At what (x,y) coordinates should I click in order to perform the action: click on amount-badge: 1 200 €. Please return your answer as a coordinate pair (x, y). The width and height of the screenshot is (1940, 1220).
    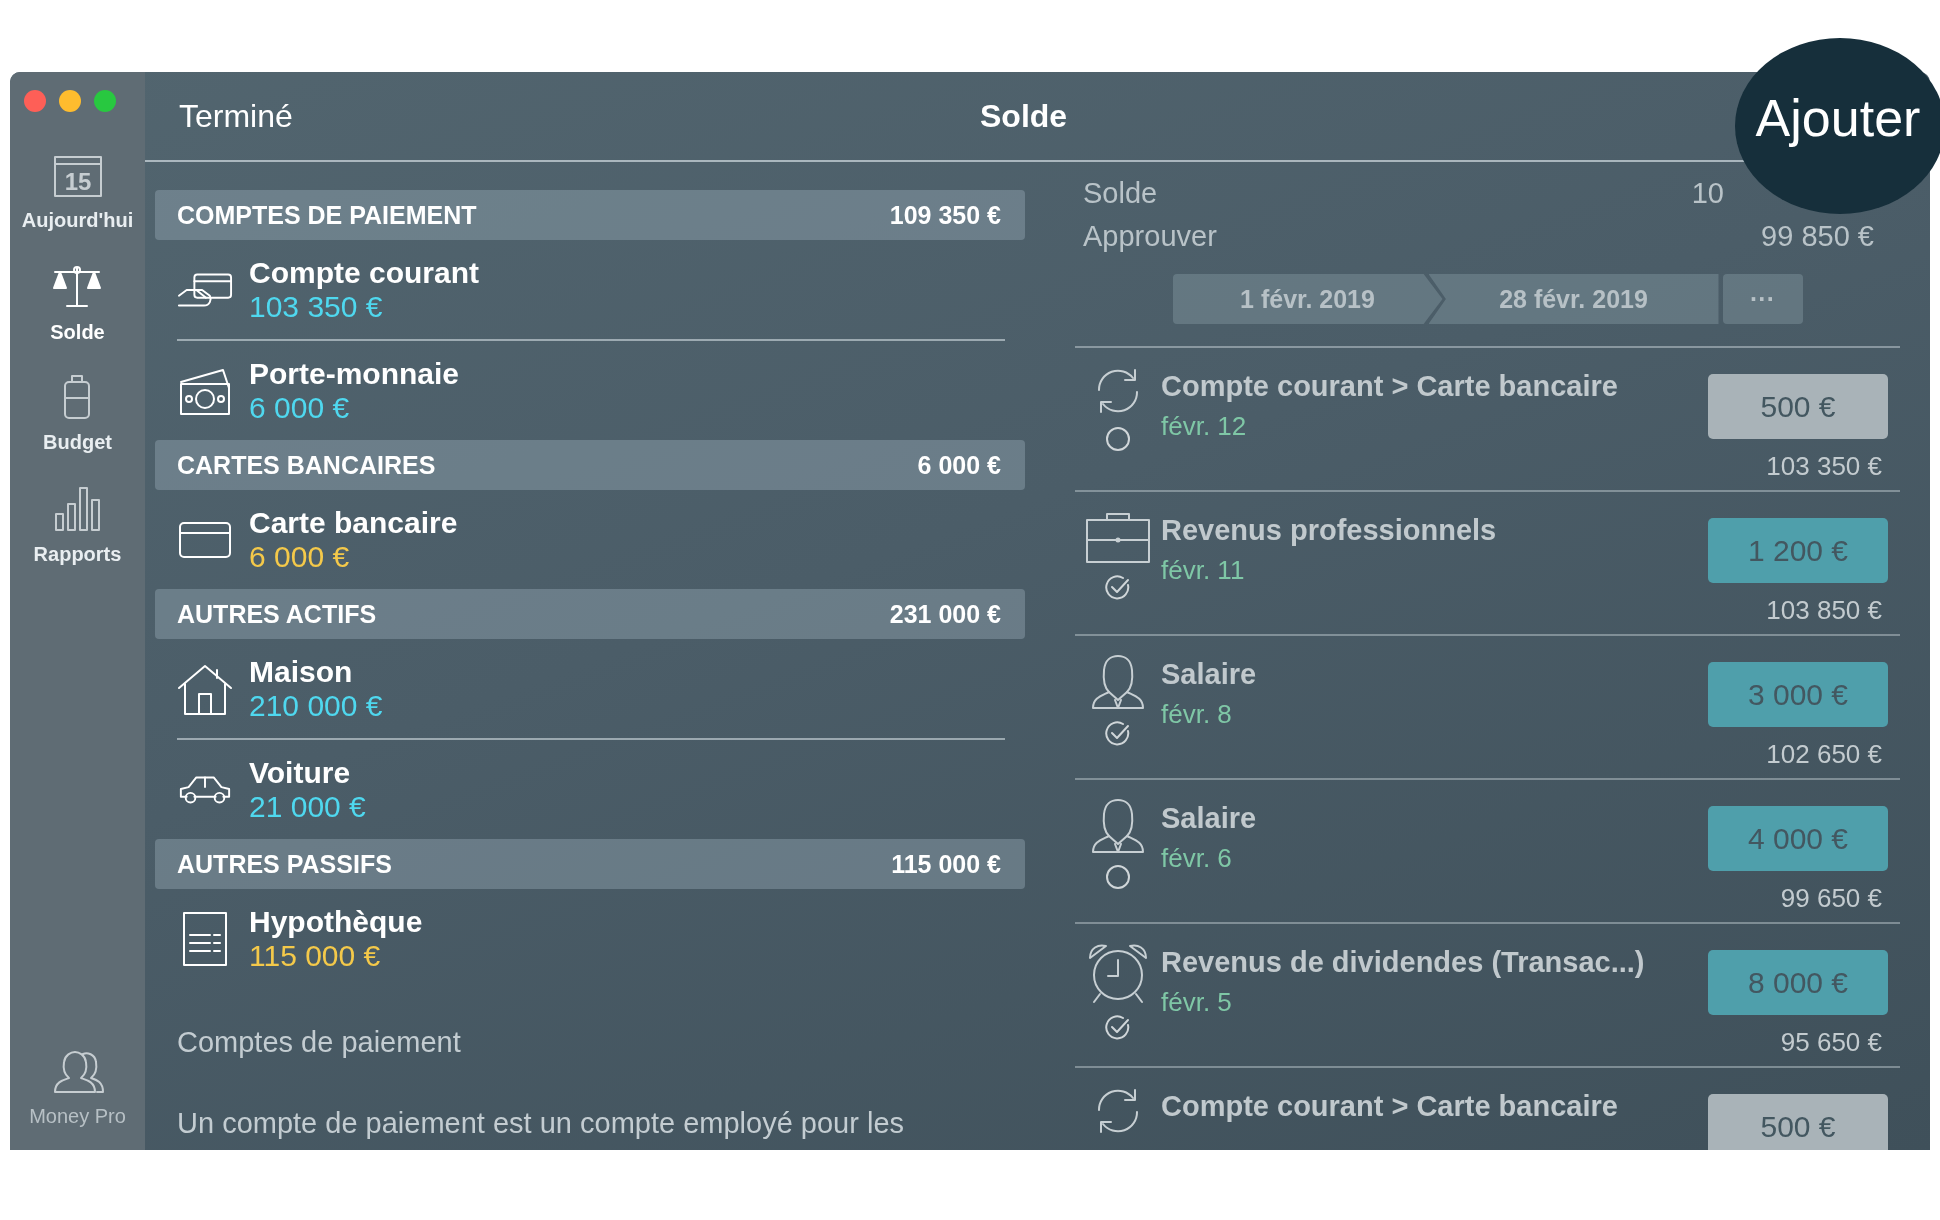
    Looking at the image, I should click on (1798, 550).